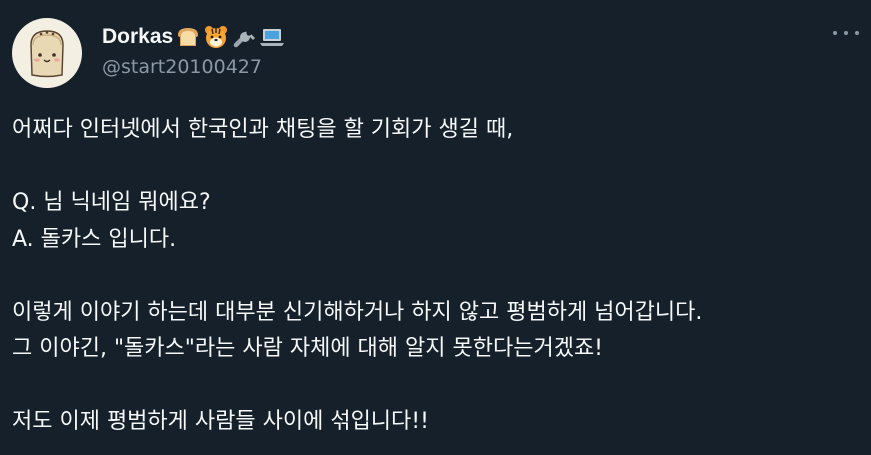 The image size is (871, 455). Describe the element at coordinates (188, 37) in the screenshot. I see `bread-emoji-icon` at that location.